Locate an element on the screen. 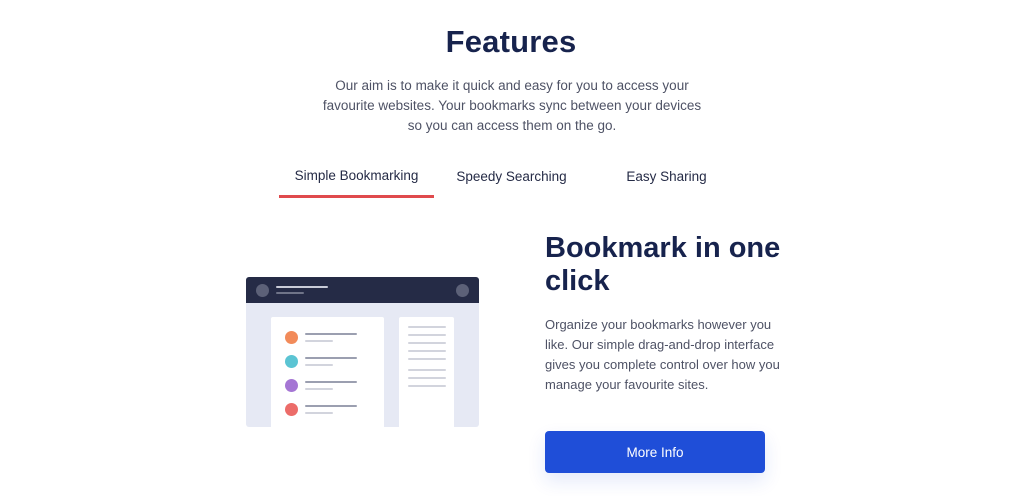  browser-toolbar is located at coordinates (362, 290).